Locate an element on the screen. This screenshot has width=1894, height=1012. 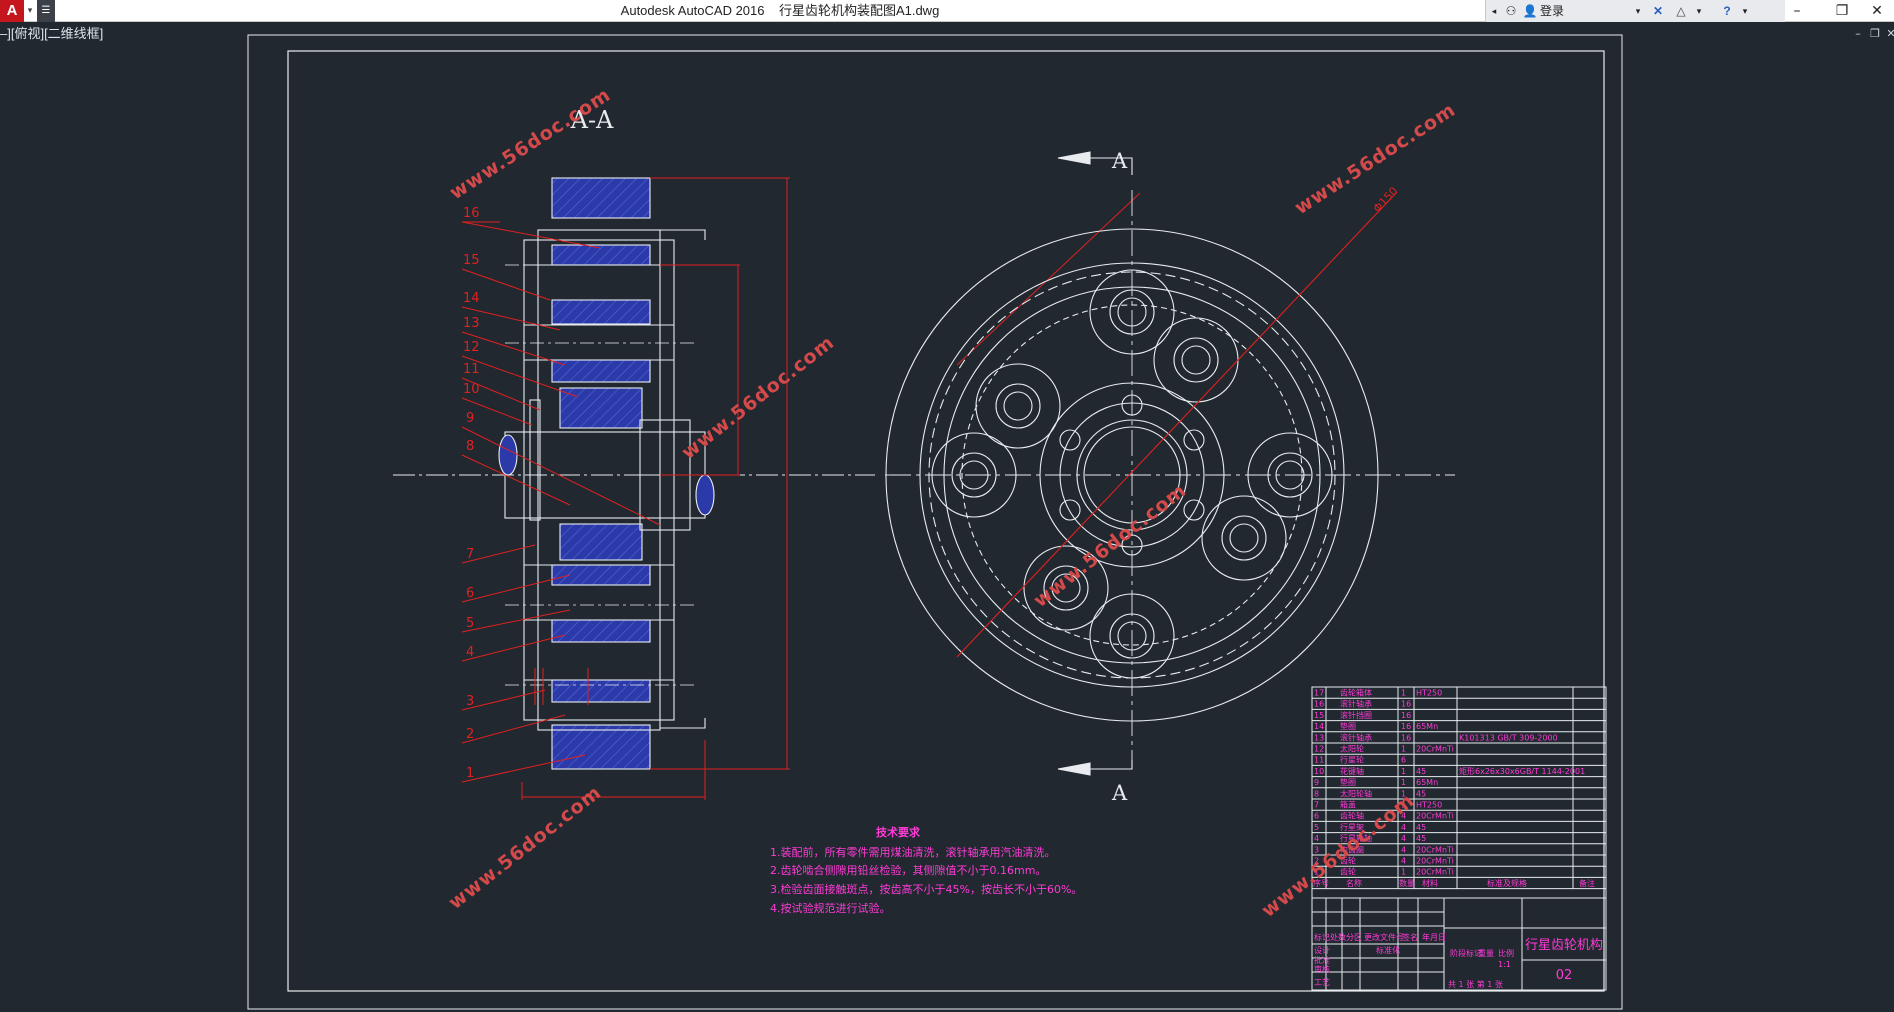
tech-note: 3.检验齿面接触斑点，按齿高不小于45%，按齿长不小于60%。 is located at coordinates (926, 889).